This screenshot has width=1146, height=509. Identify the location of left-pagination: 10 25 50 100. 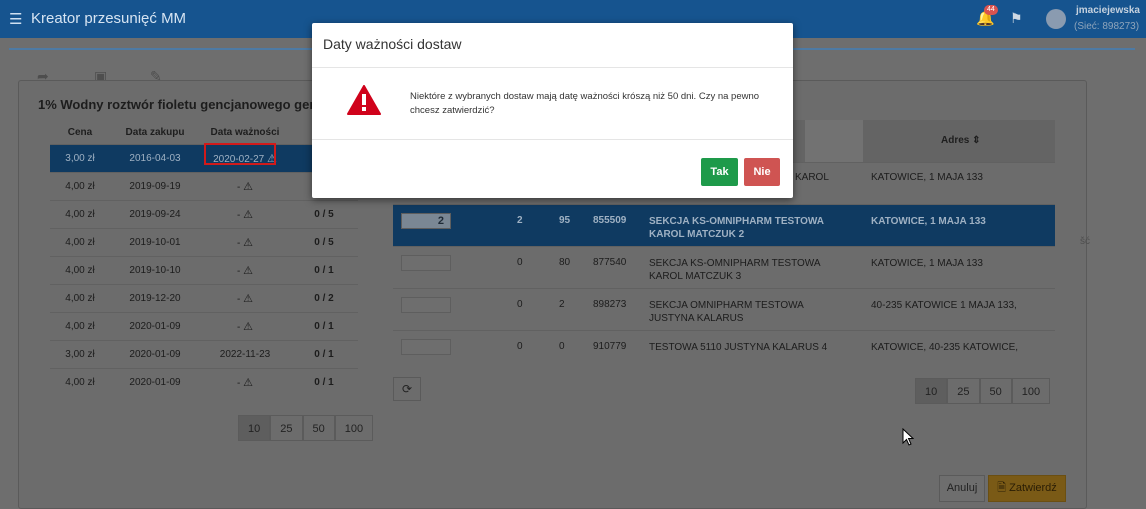
(306, 428).